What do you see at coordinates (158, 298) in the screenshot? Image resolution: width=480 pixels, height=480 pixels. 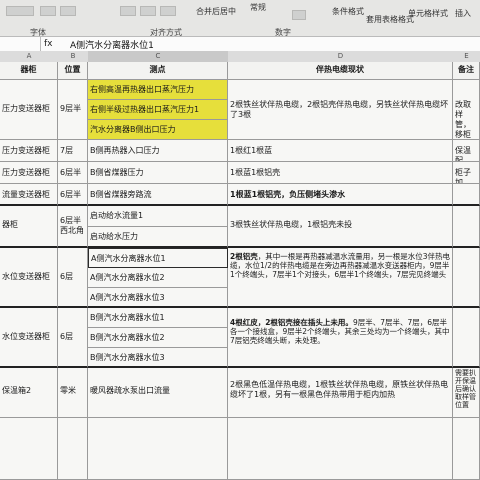 I see `cell-point: A侧汽水分离器水位3` at bounding box center [158, 298].